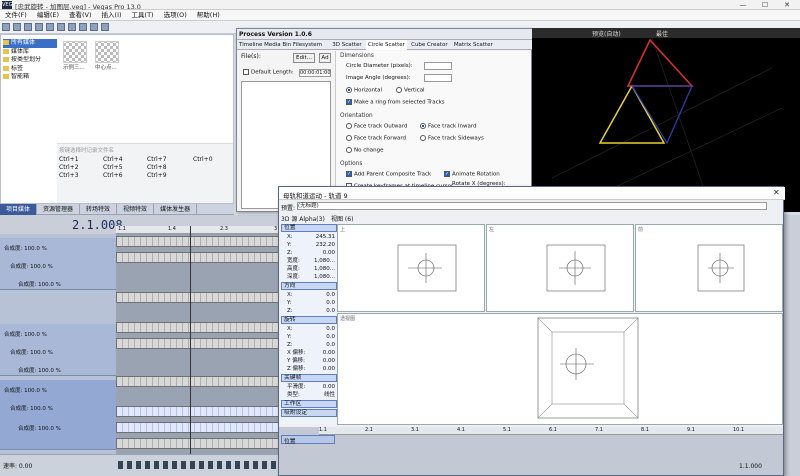 The height and width of the screenshot is (476, 800). What do you see at coordinates (309, 378) in the screenshot?
I see `keyframe-section: 关键帧` at bounding box center [309, 378].